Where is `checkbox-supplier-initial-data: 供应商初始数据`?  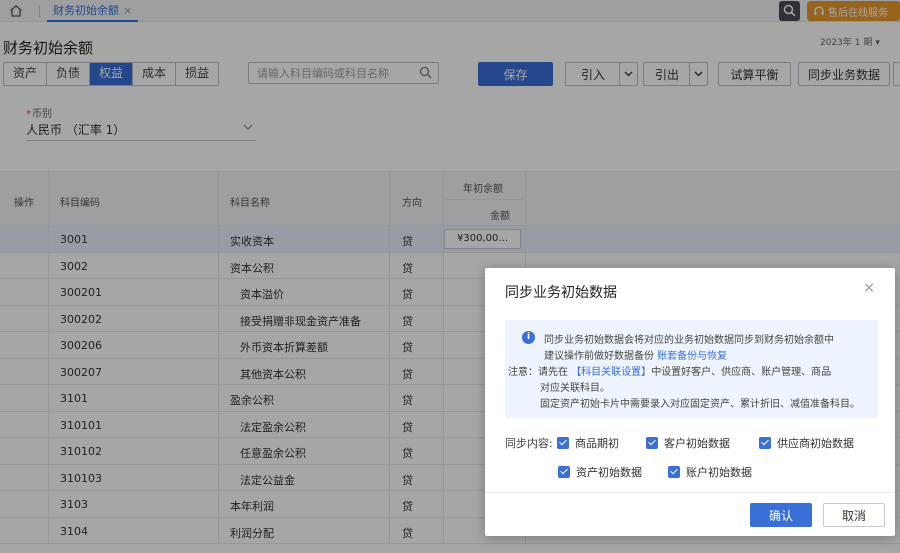 checkbox-supplier-initial-data: 供应商初始数据 is located at coordinates (806, 443).